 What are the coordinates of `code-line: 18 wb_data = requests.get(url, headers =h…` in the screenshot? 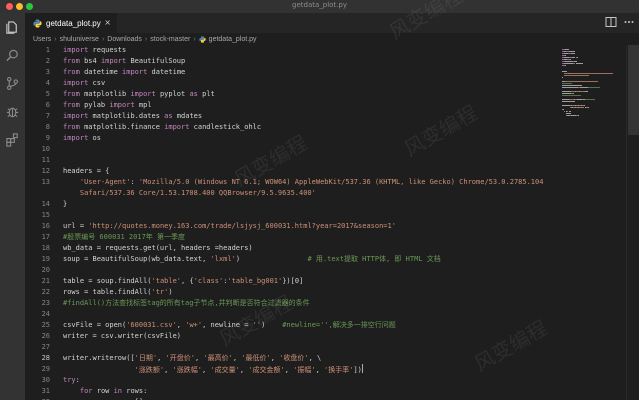 It's located at (292, 248).